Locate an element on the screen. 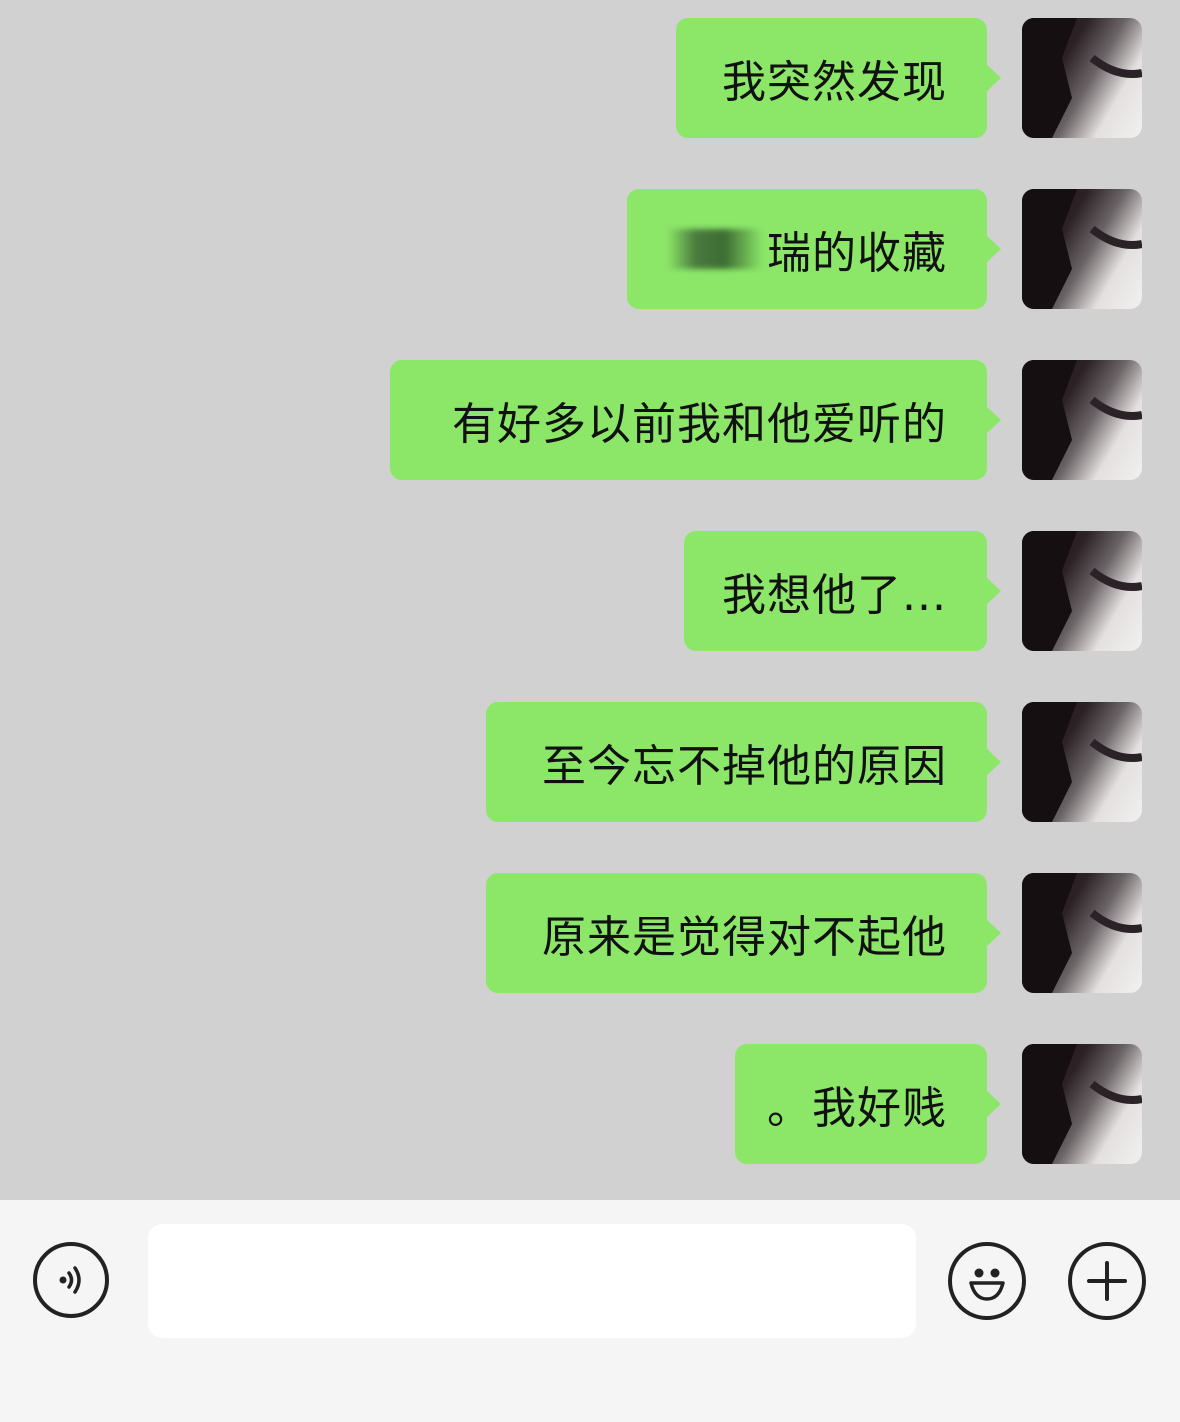 This screenshot has width=1180, height=1422. message-row: 我突然发现 is located at coordinates (590, 79).